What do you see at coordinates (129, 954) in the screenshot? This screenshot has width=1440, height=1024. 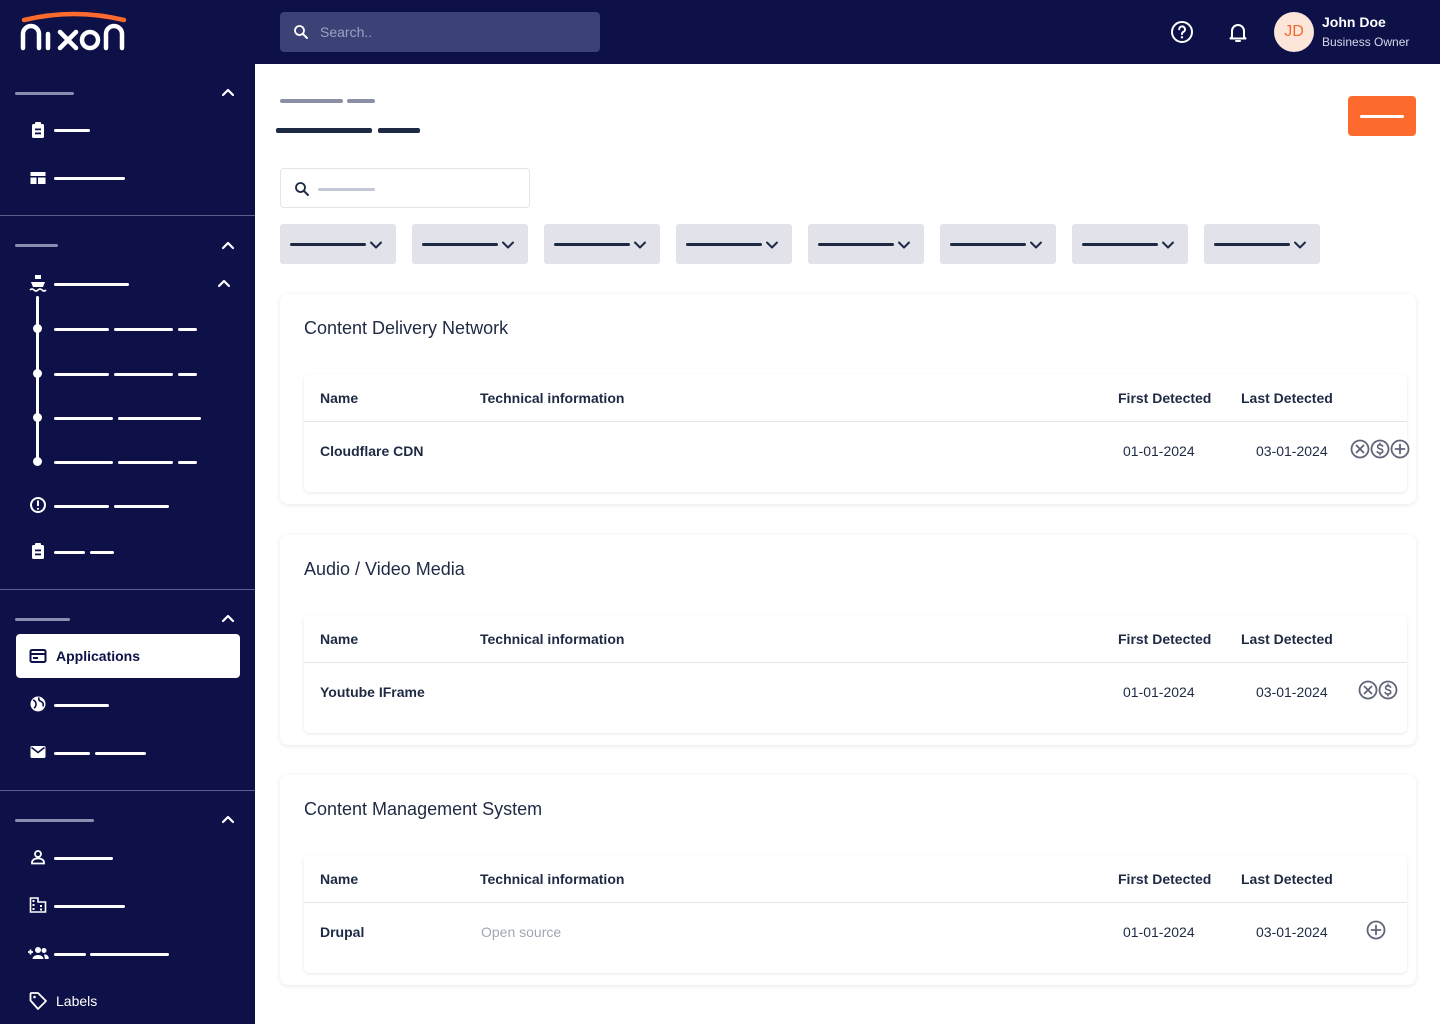 I see `sidebar-item-bar` at bounding box center [129, 954].